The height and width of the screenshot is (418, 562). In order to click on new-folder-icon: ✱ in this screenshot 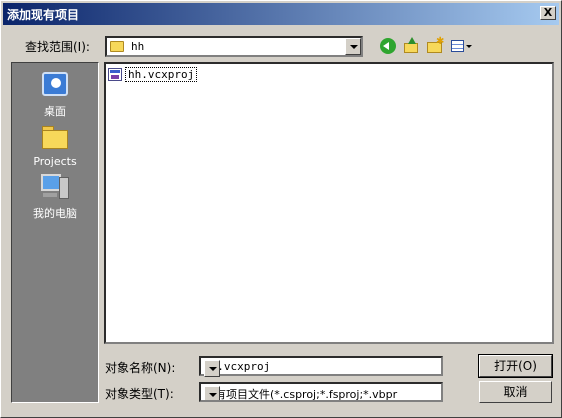, I will do `click(435, 46)`.